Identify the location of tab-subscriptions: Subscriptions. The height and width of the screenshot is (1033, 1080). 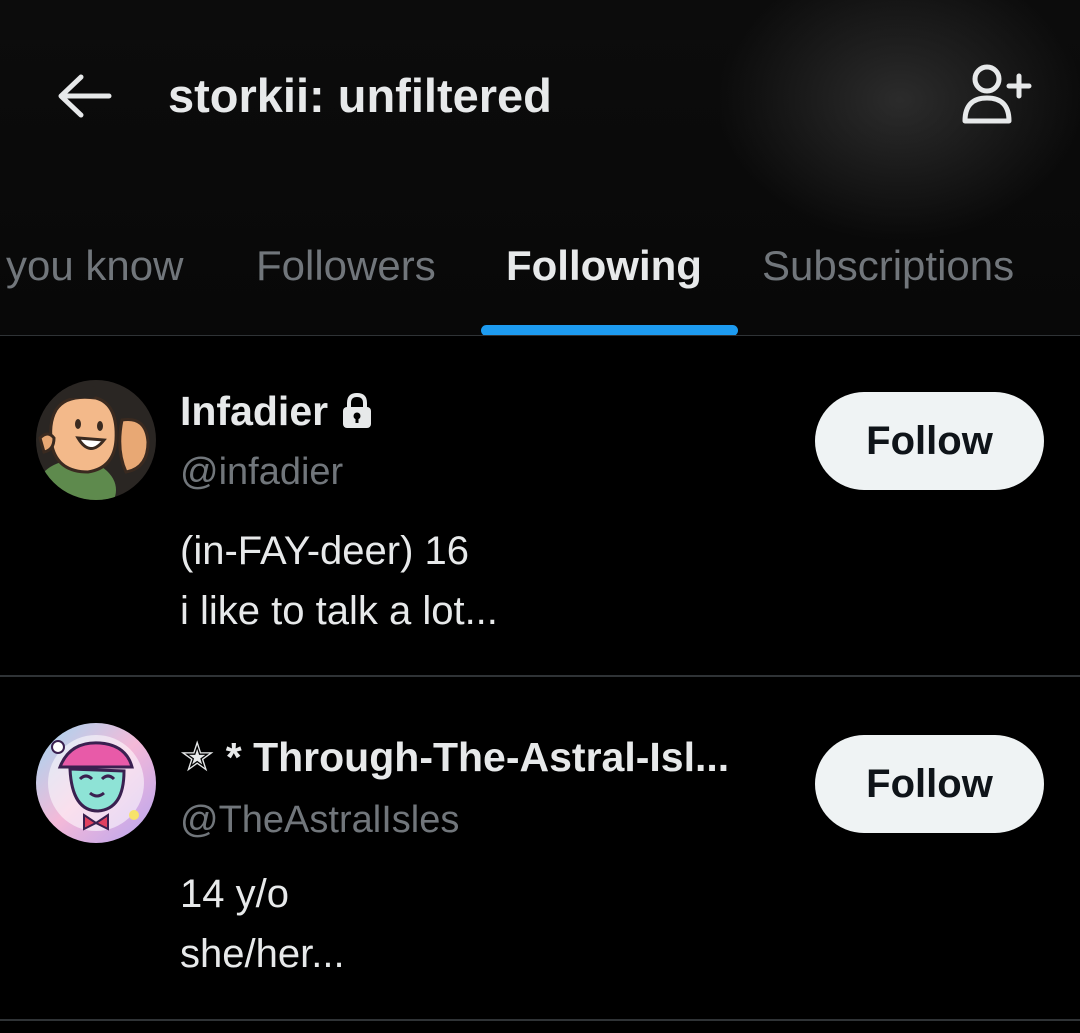
(888, 265).